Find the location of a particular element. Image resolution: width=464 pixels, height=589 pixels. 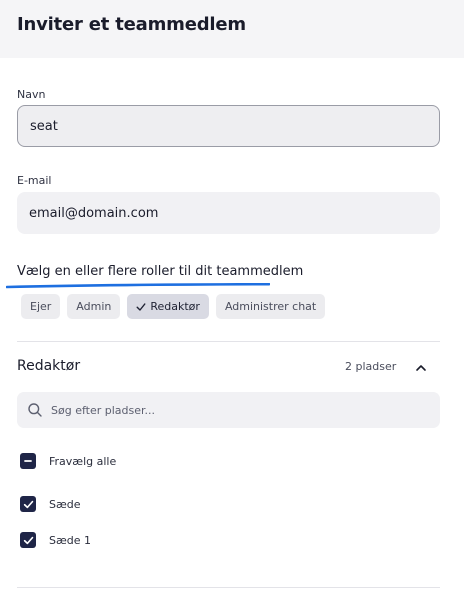

seat-row: Sæde 1 is located at coordinates (55, 540).